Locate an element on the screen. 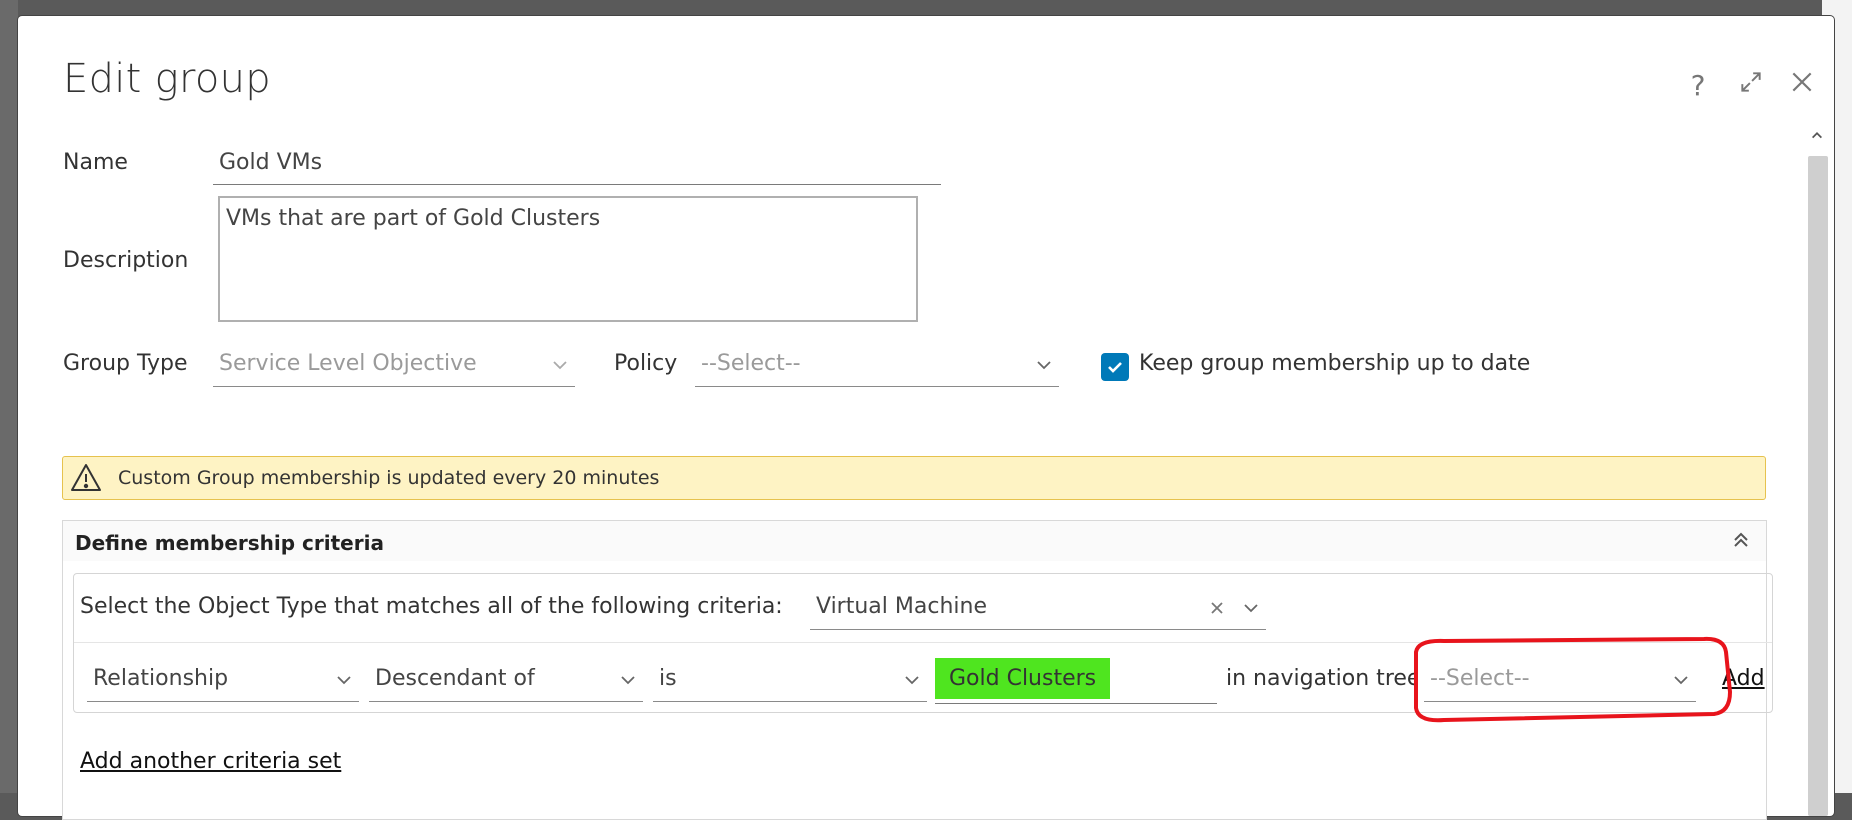  criteria-value-input: Gold Clusters is located at coordinates (1076, 681).